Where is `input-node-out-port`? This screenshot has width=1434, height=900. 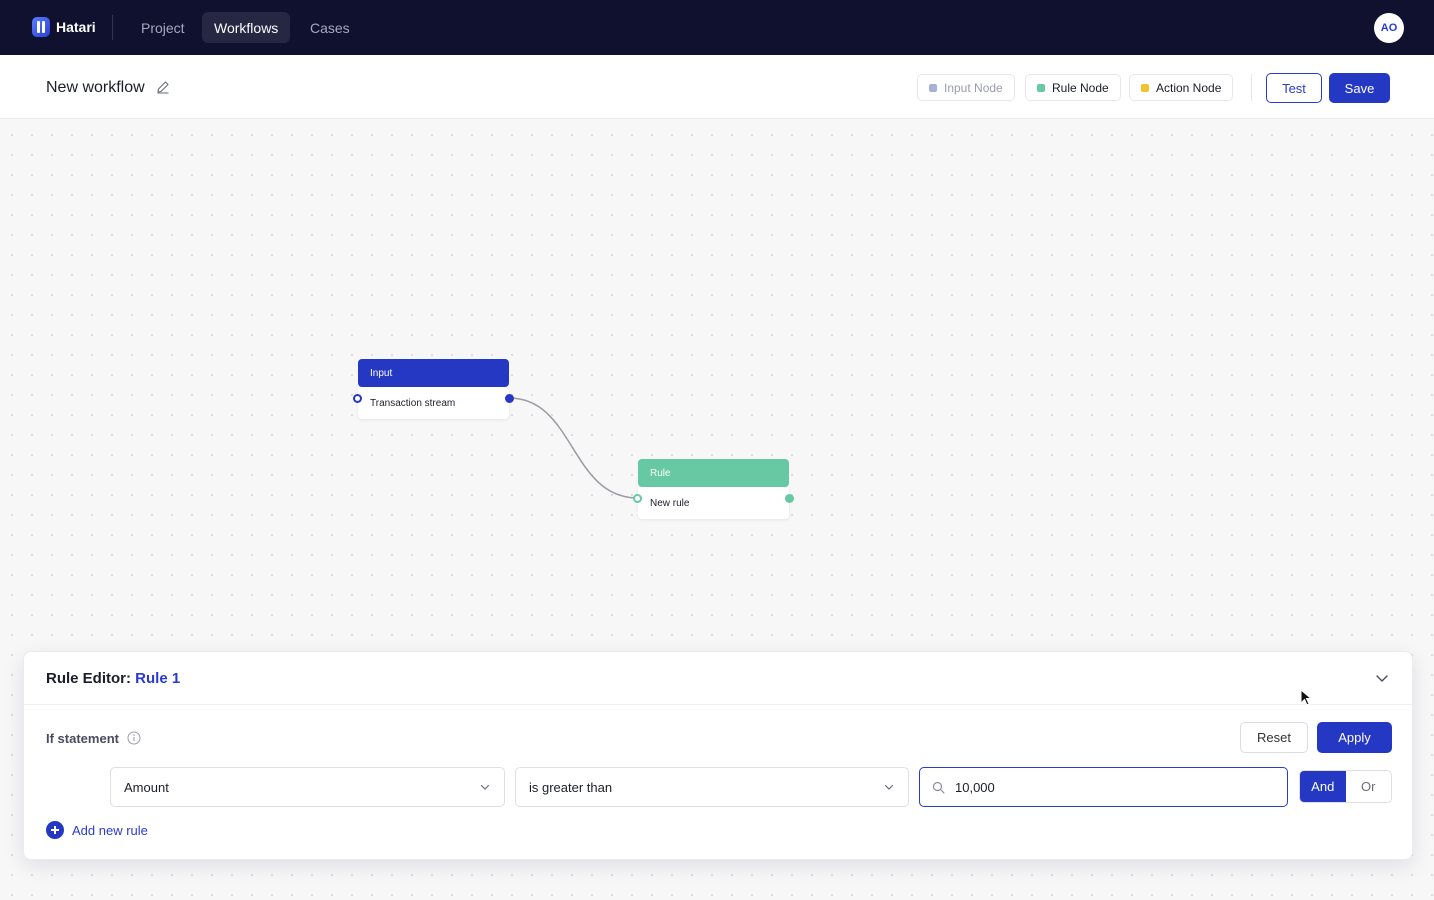
input-node-out-port is located at coordinates (509, 398).